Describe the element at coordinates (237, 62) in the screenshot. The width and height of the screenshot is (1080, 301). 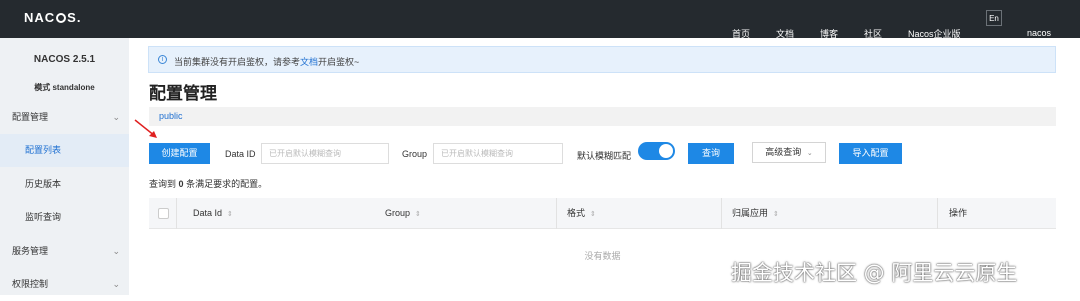
I see `notice-text-prefix: 当前集群没有开启鉴权，请参考` at that location.